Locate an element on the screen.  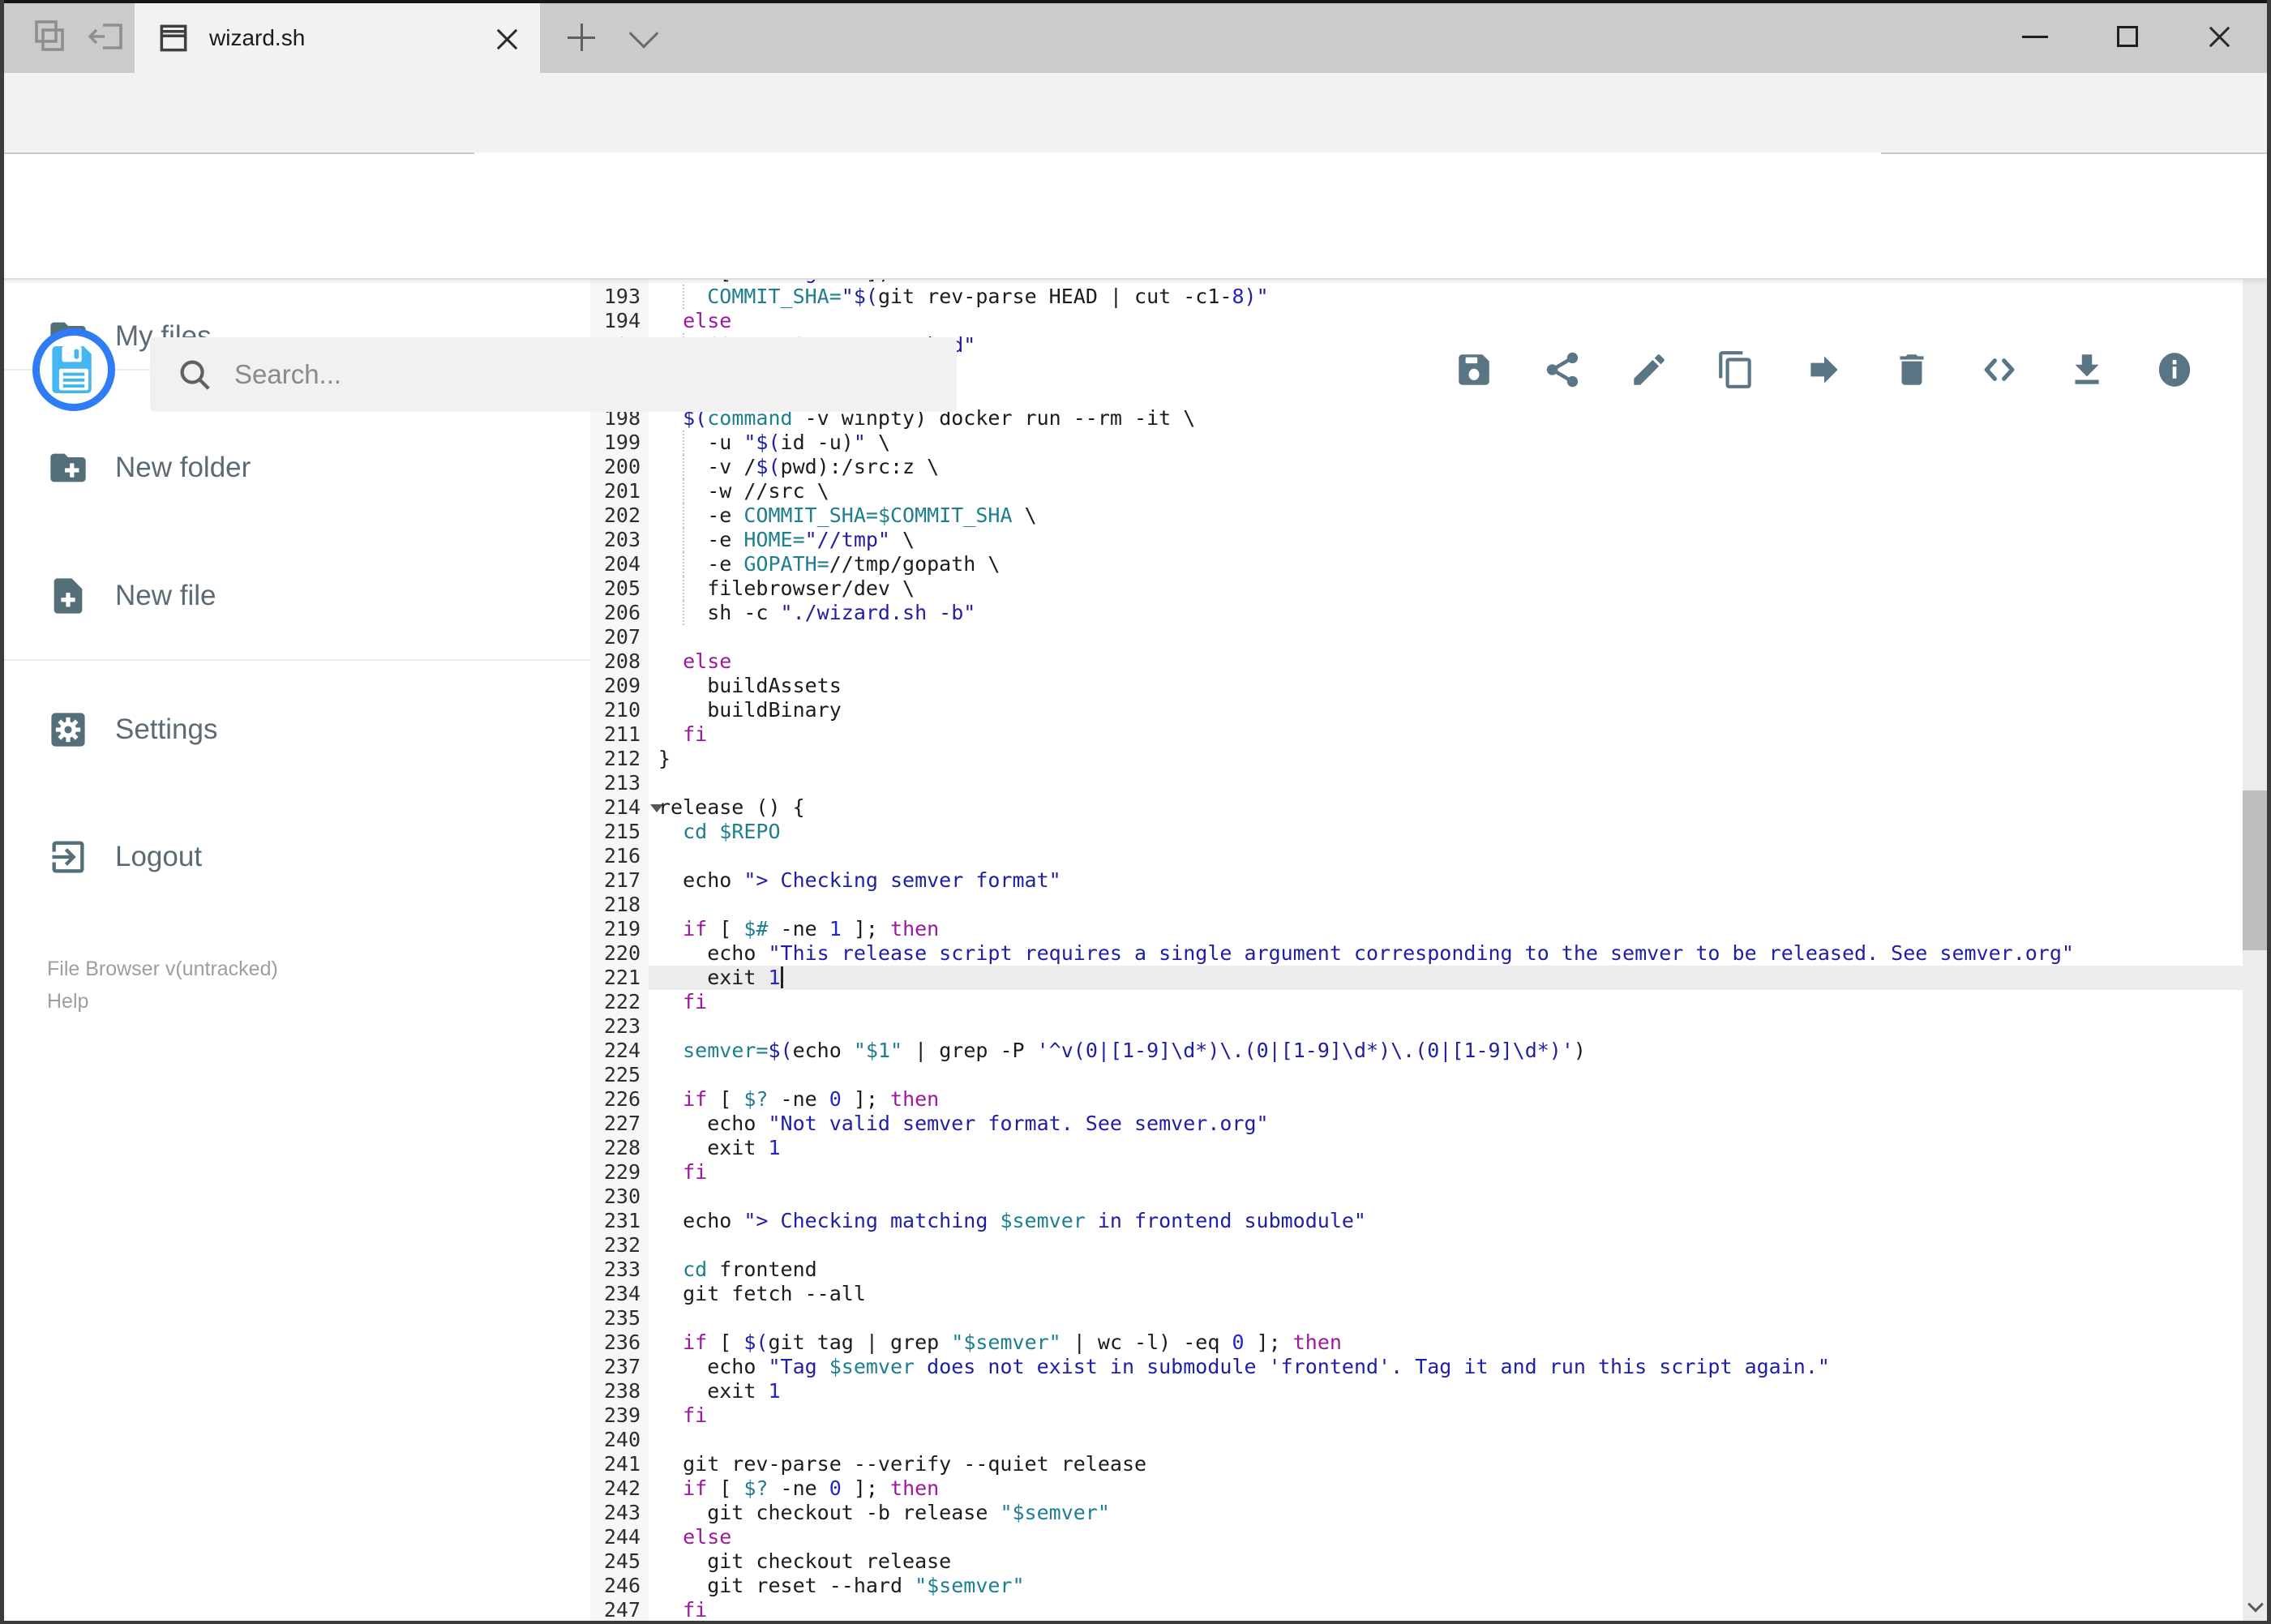
code-line: 238 exit 1 is located at coordinates (1417, 1391).